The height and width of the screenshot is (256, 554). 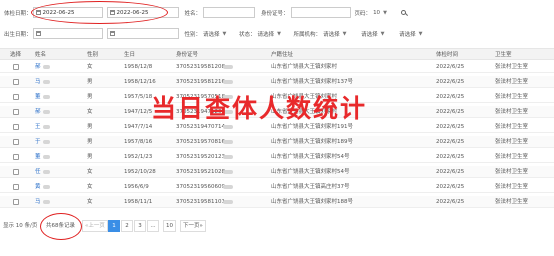 What do you see at coordinates (95, 226) in the screenshot?
I see `prev-page-button: «上一页` at bounding box center [95, 226].